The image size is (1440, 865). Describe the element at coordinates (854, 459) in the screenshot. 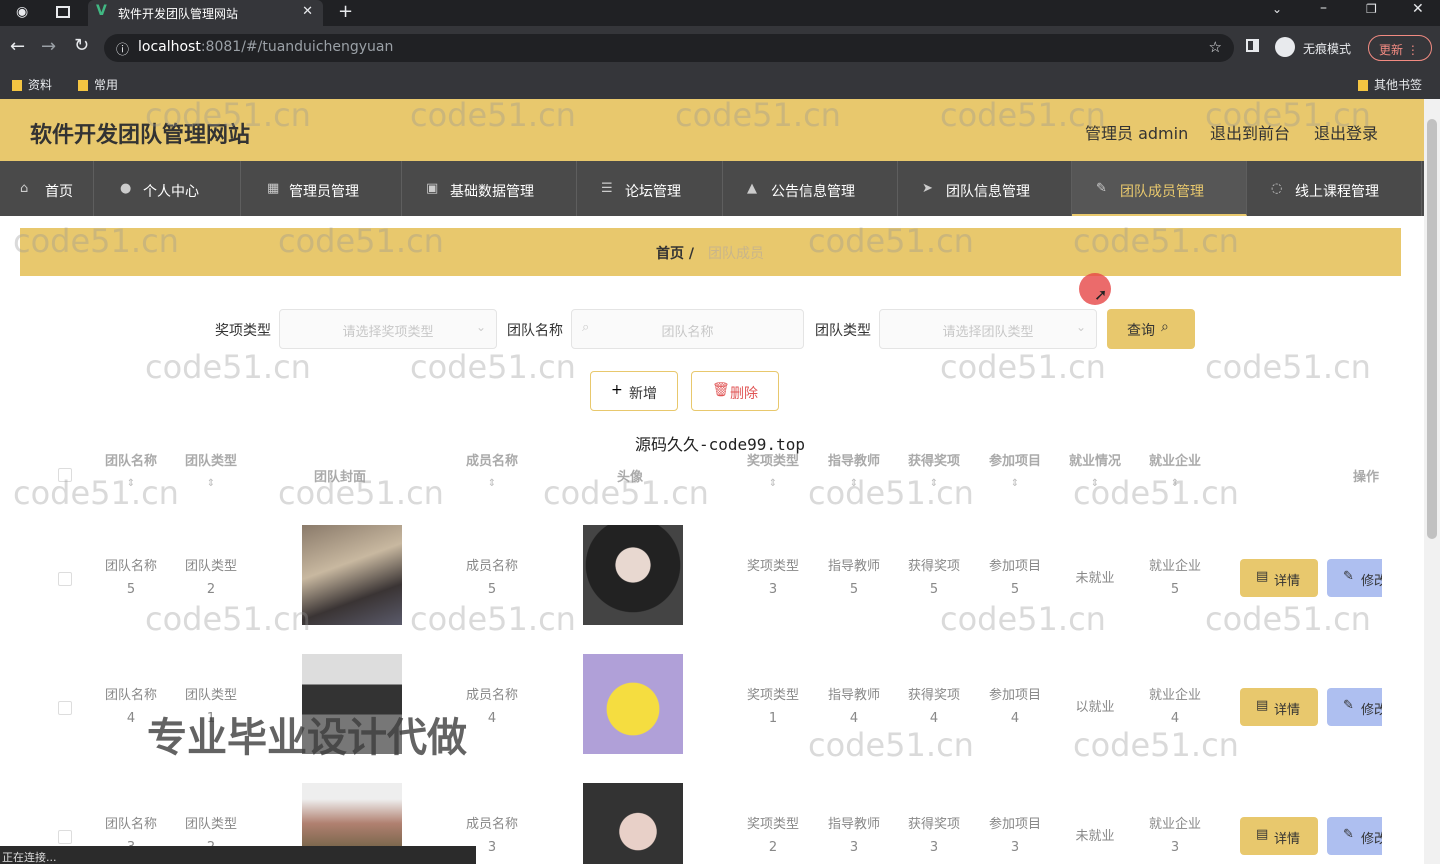

I see `col-header-teacher: 指导教师` at that location.